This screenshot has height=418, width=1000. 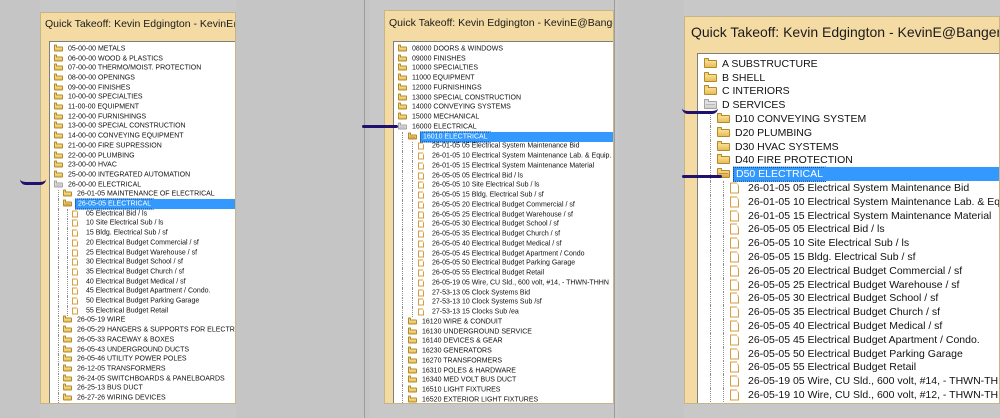 What do you see at coordinates (142, 146) in the screenshot?
I see `tree-folder: 21-00-00 FIRE SUPRESSION` at bounding box center [142, 146].